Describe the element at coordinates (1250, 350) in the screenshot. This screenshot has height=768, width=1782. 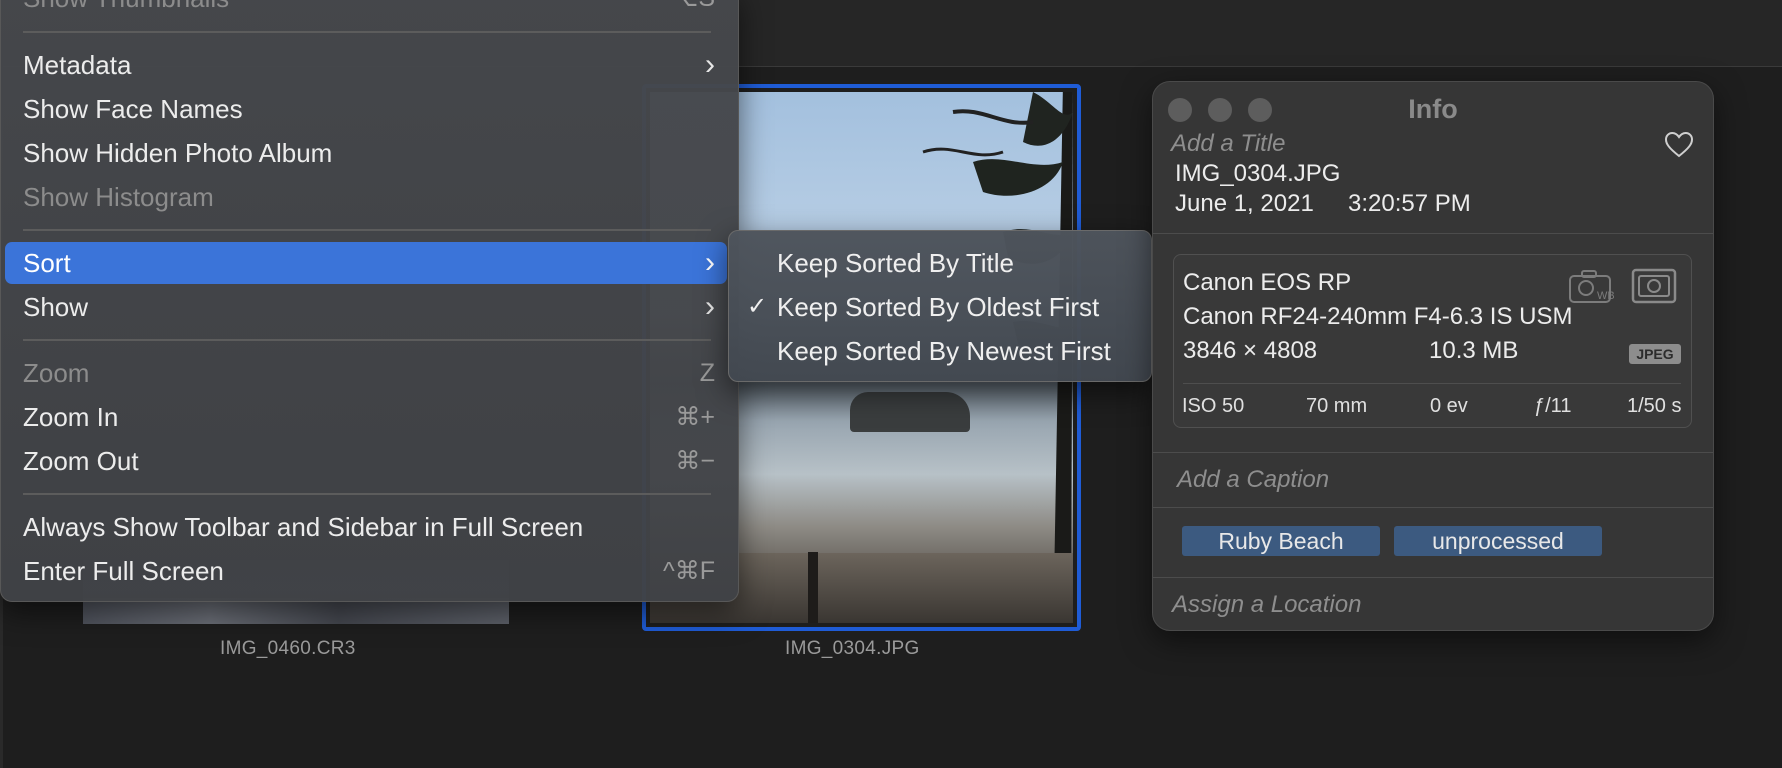
I see `image-dimensions: 3846 × 4808` at that location.